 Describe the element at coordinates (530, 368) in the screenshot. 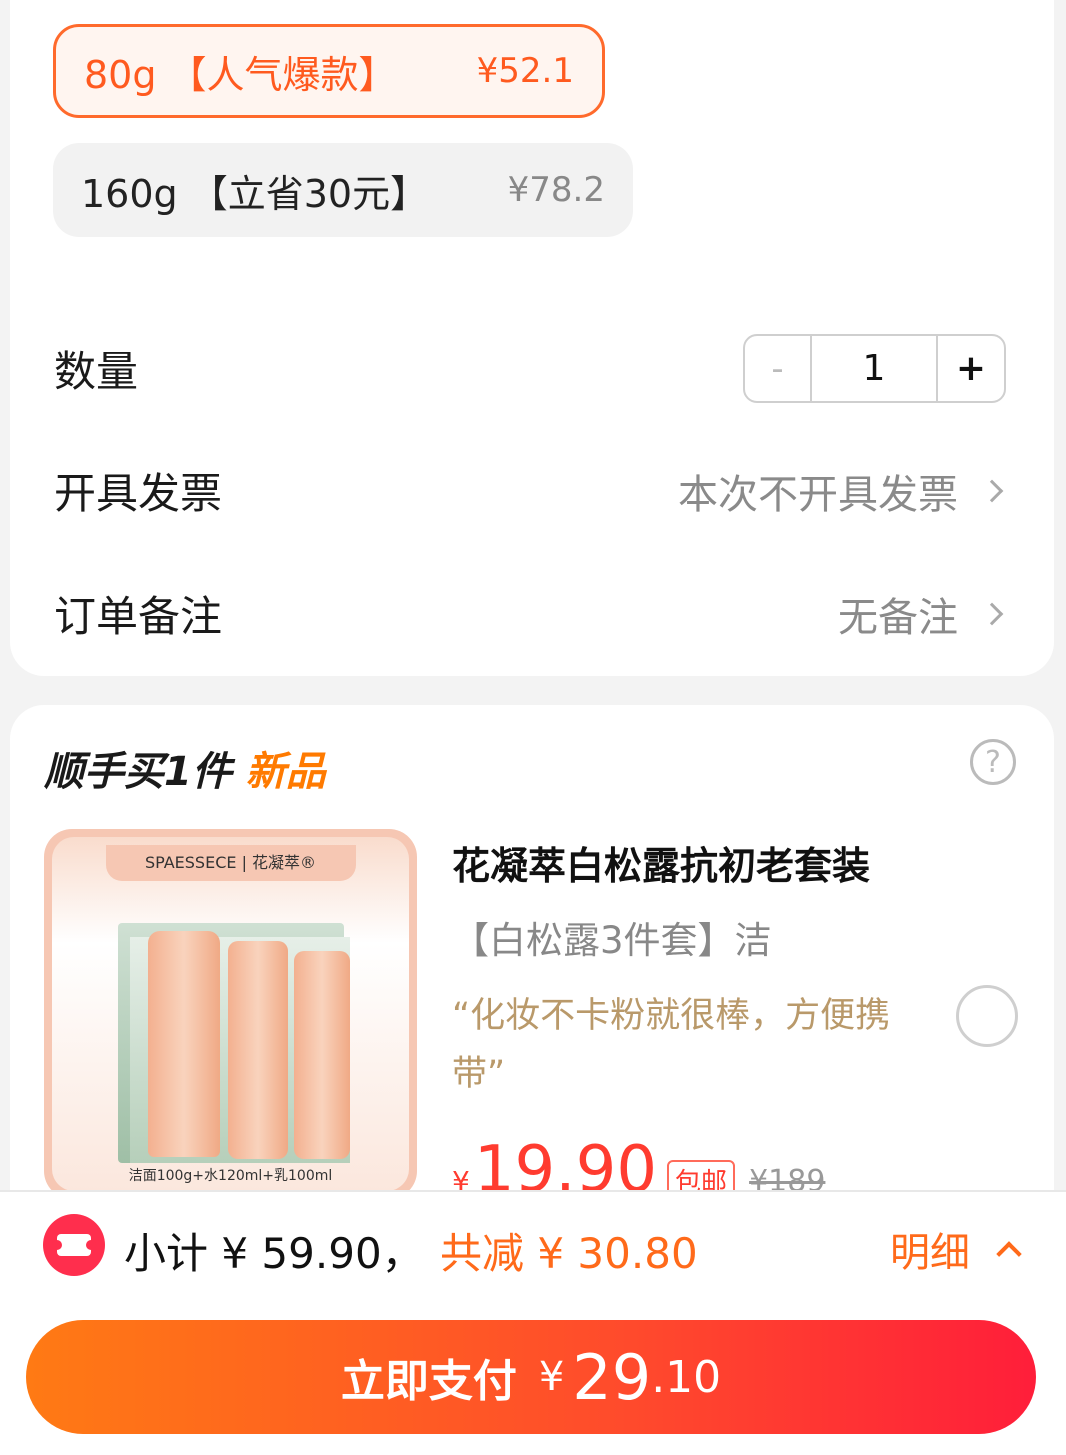

I see `quantity-row: 数量 - 1 +` at that location.